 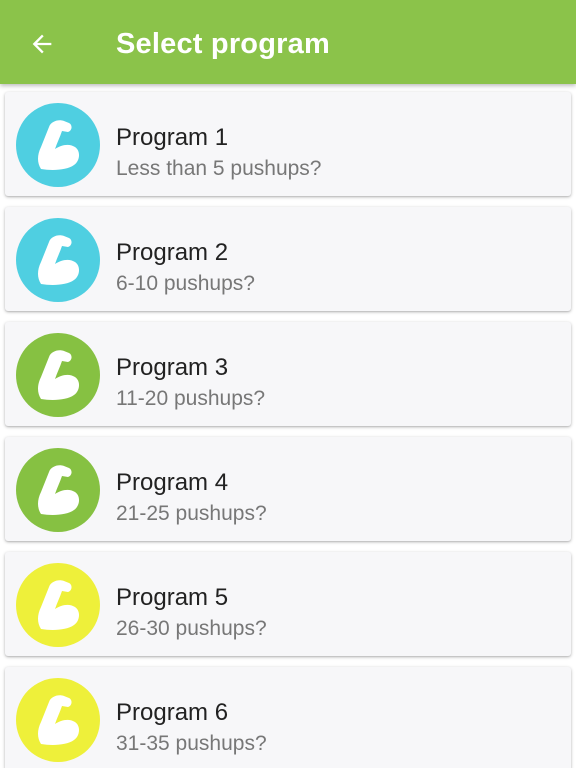 I want to click on program-subtitle: Less than 5 pushups?, so click(x=219, y=168).